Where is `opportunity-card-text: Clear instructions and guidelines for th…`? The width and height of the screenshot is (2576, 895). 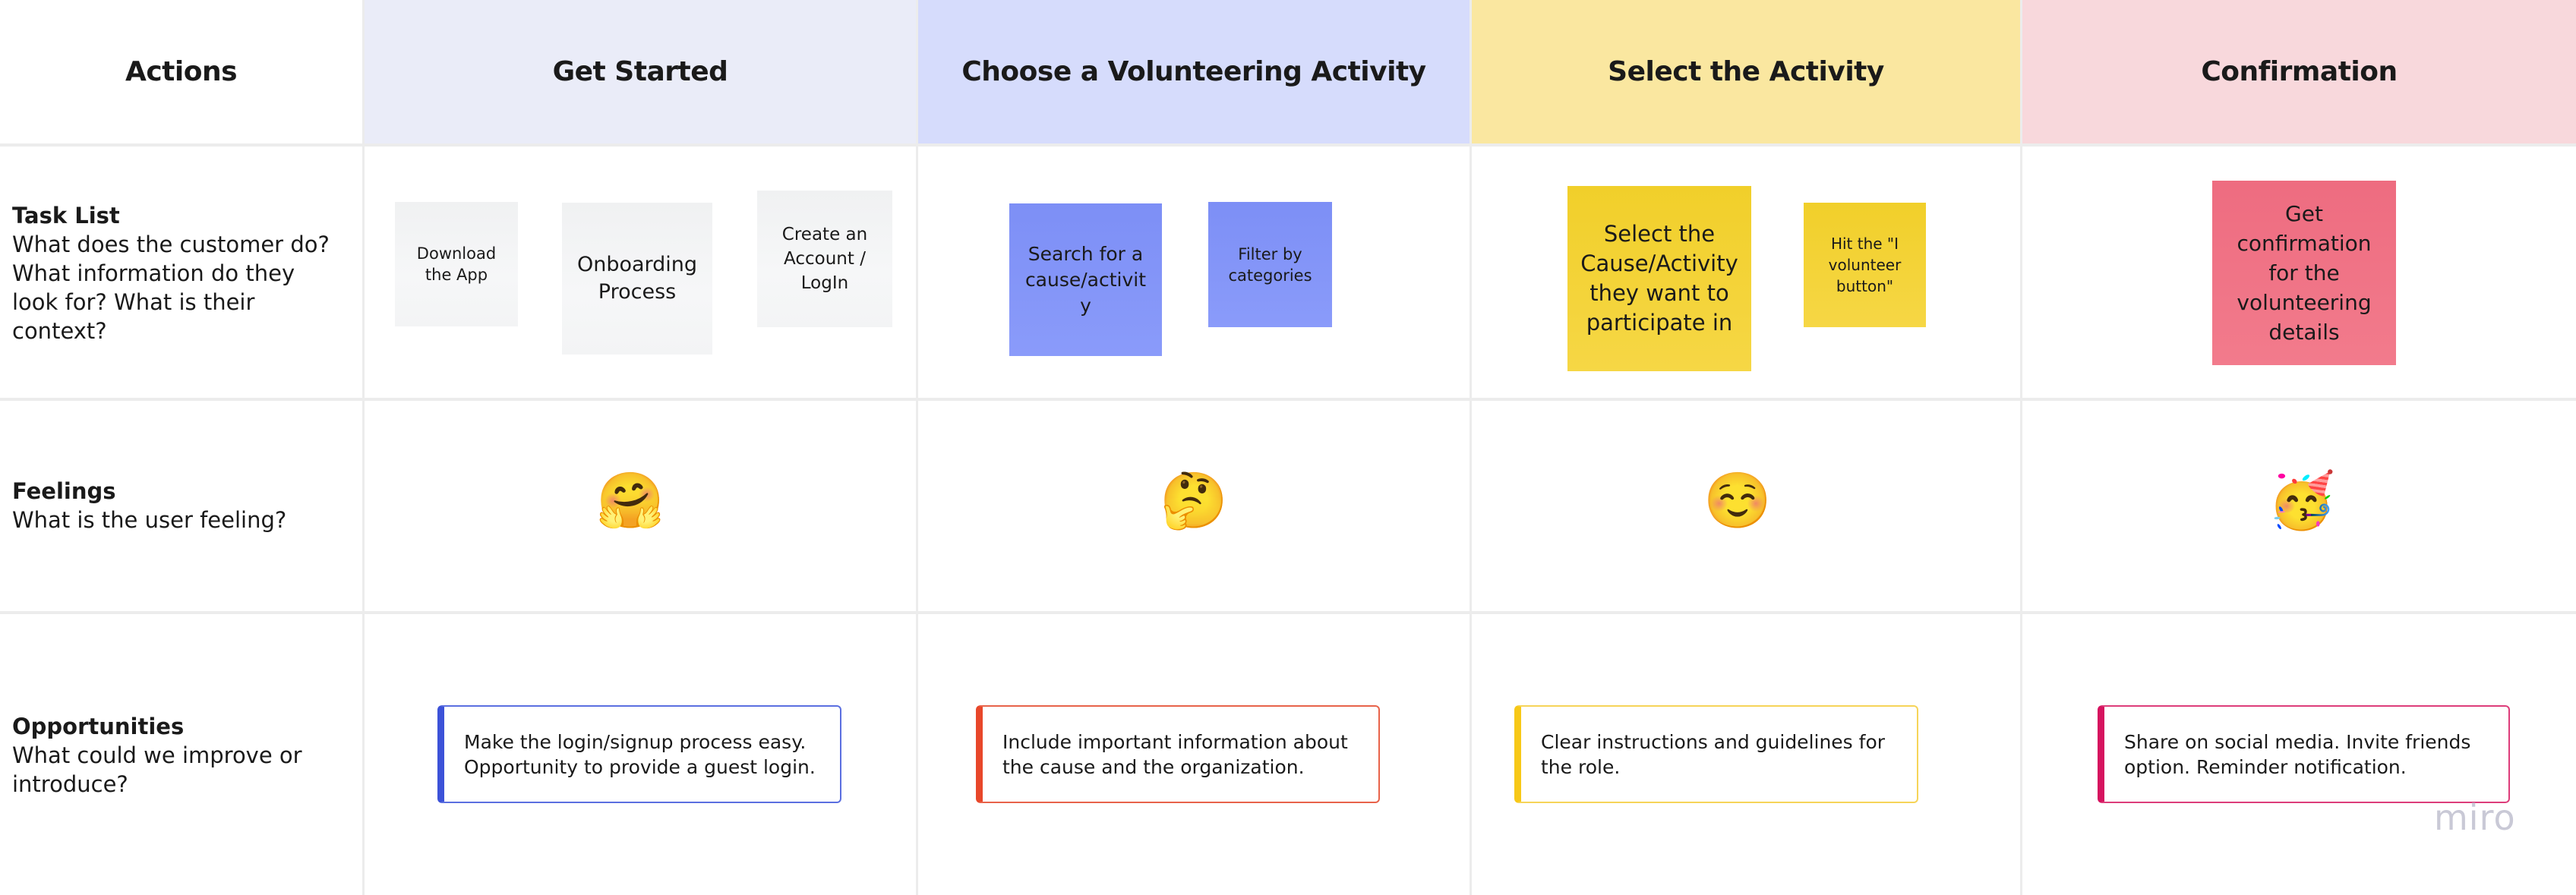 opportunity-card-text: Clear instructions and guidelines for th… is located at coordinates (1713, 754).